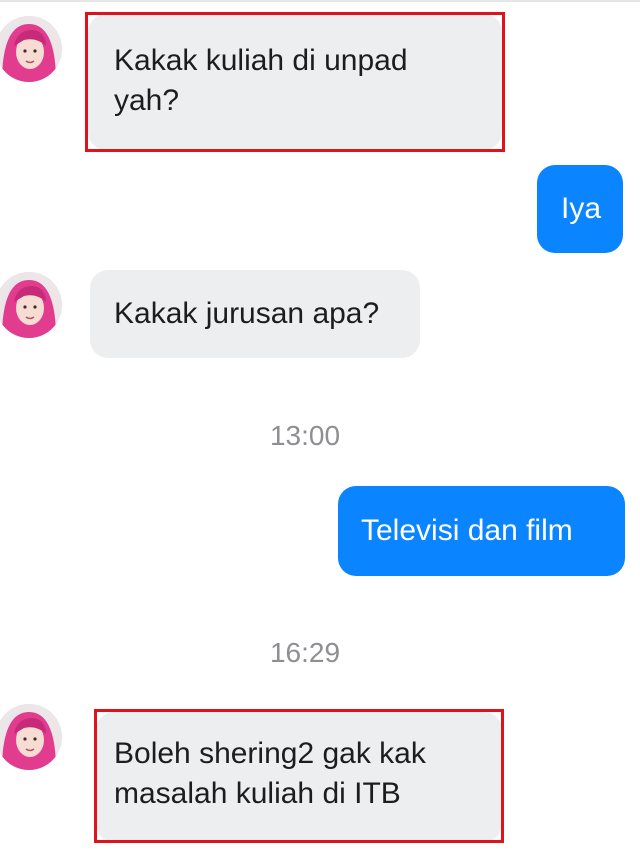  I want to click on timestamp: 16:29, so click(305, 652).